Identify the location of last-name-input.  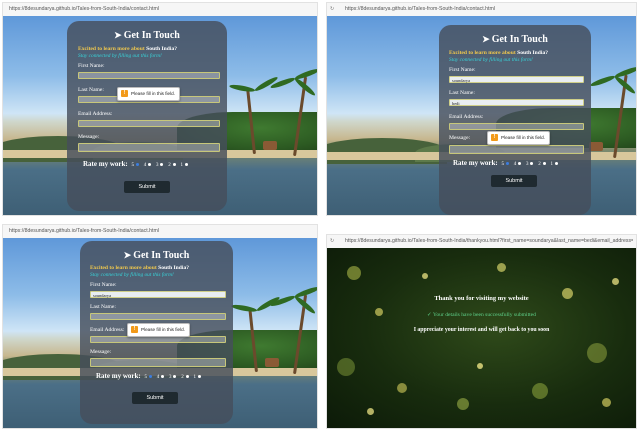
(158, 316).